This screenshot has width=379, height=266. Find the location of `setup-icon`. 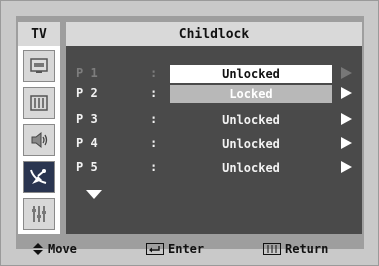

setup-icon is located at coordinates (39, 214).